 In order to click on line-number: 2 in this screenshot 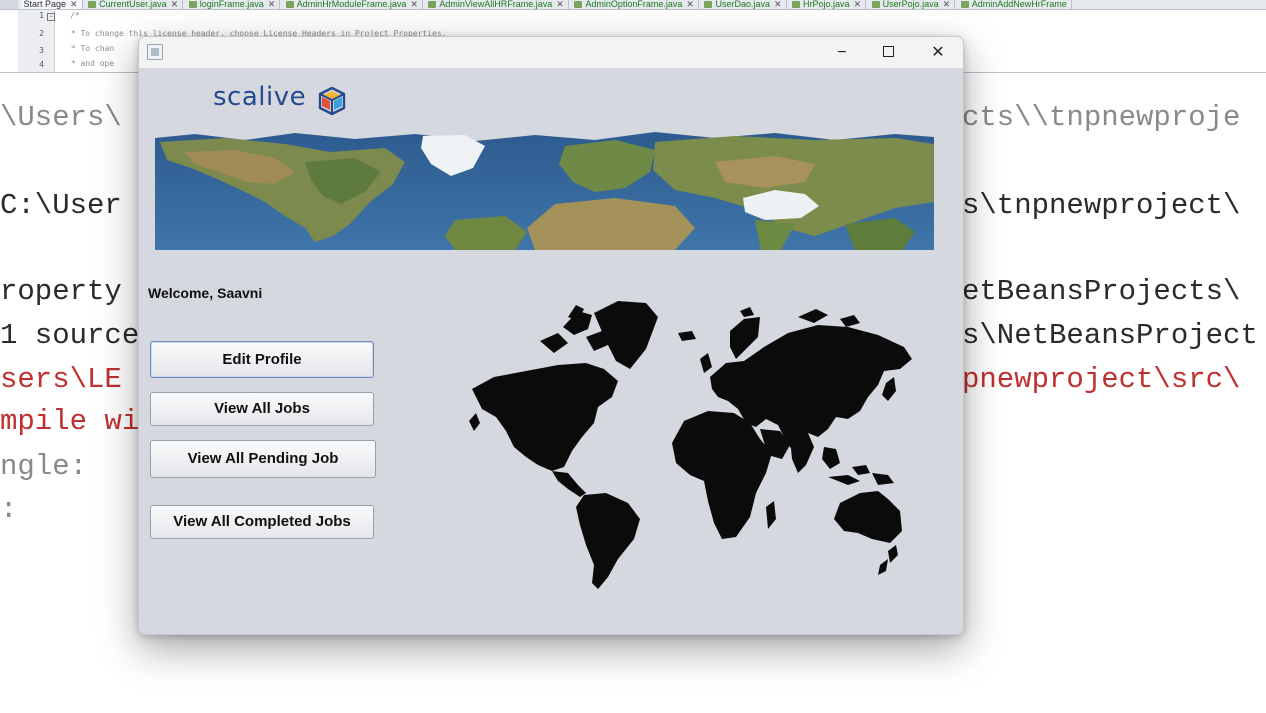, I will do `click(41, 33)`.